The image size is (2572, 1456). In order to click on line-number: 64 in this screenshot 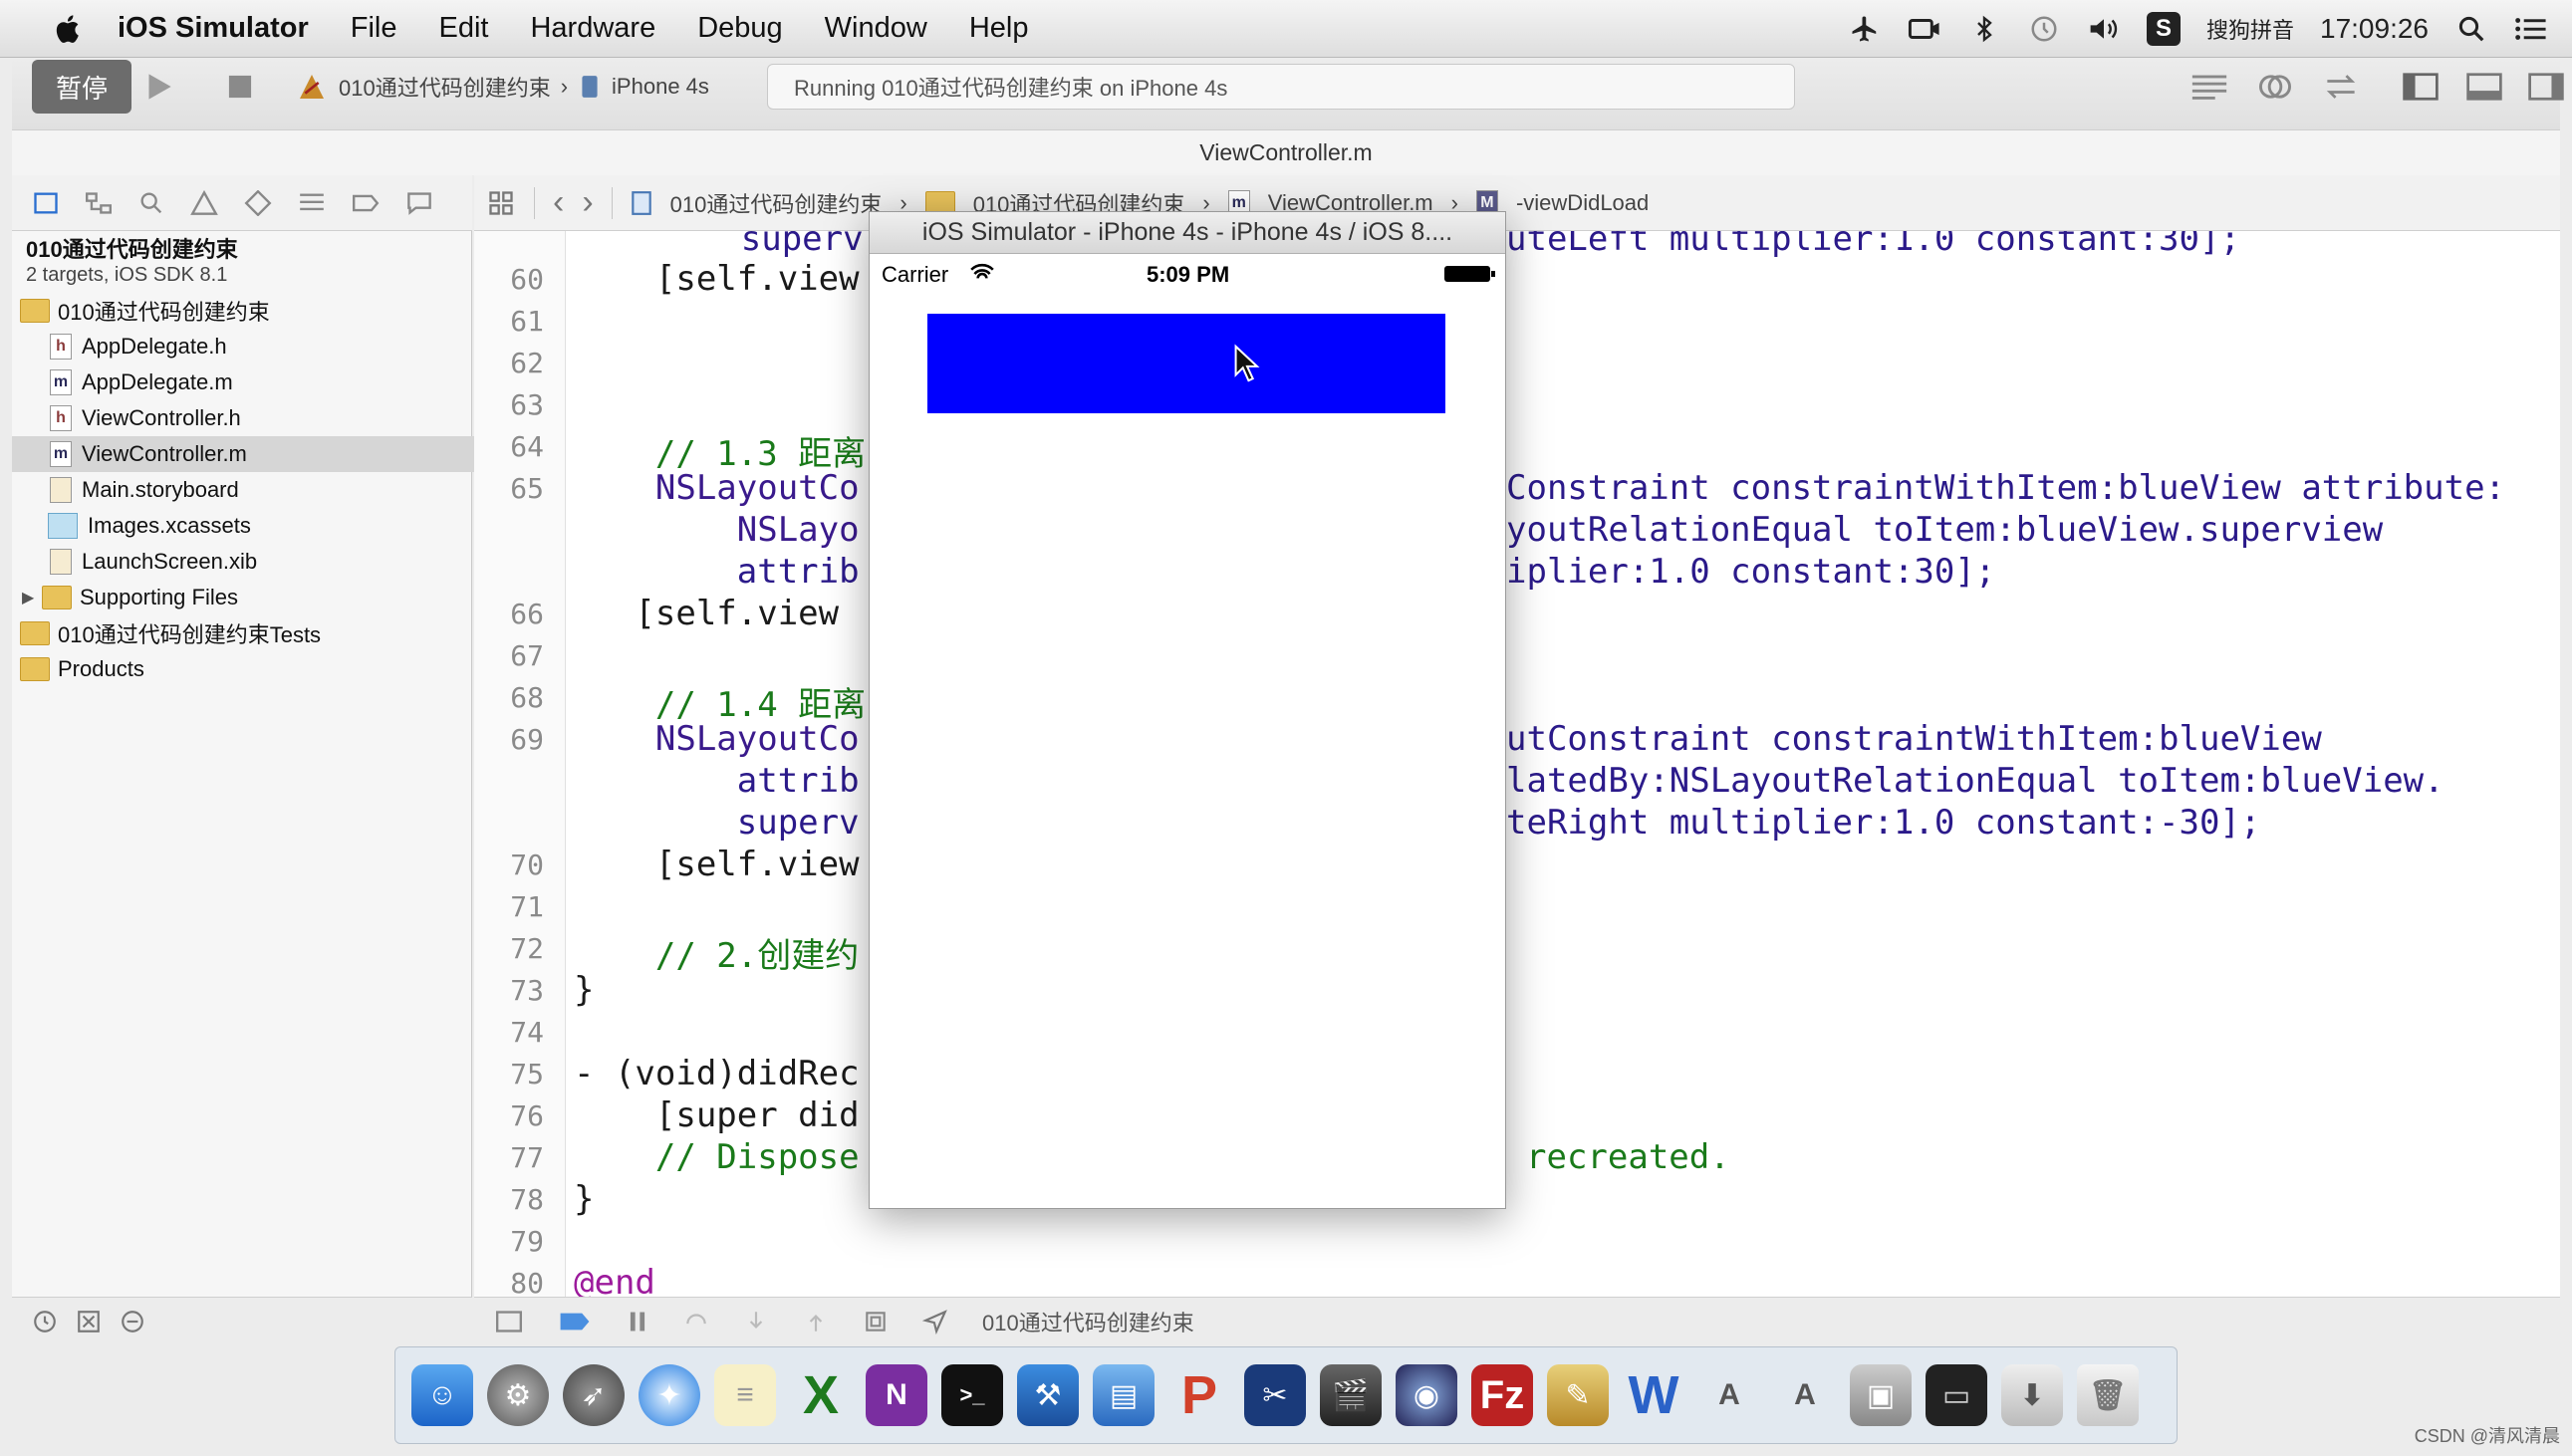, I will do `click(527, 446)`.